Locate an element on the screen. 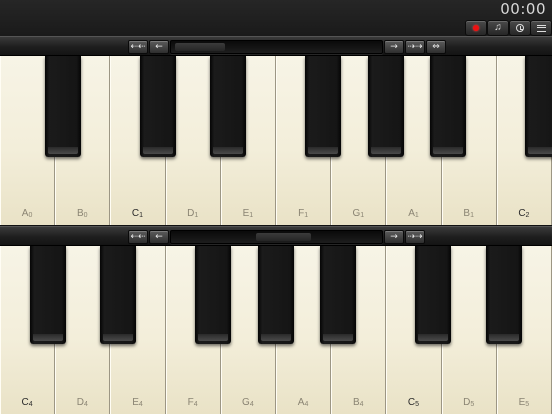 This screenshot has width=552, height=414. menu-button is located at coordinates (541, 28).